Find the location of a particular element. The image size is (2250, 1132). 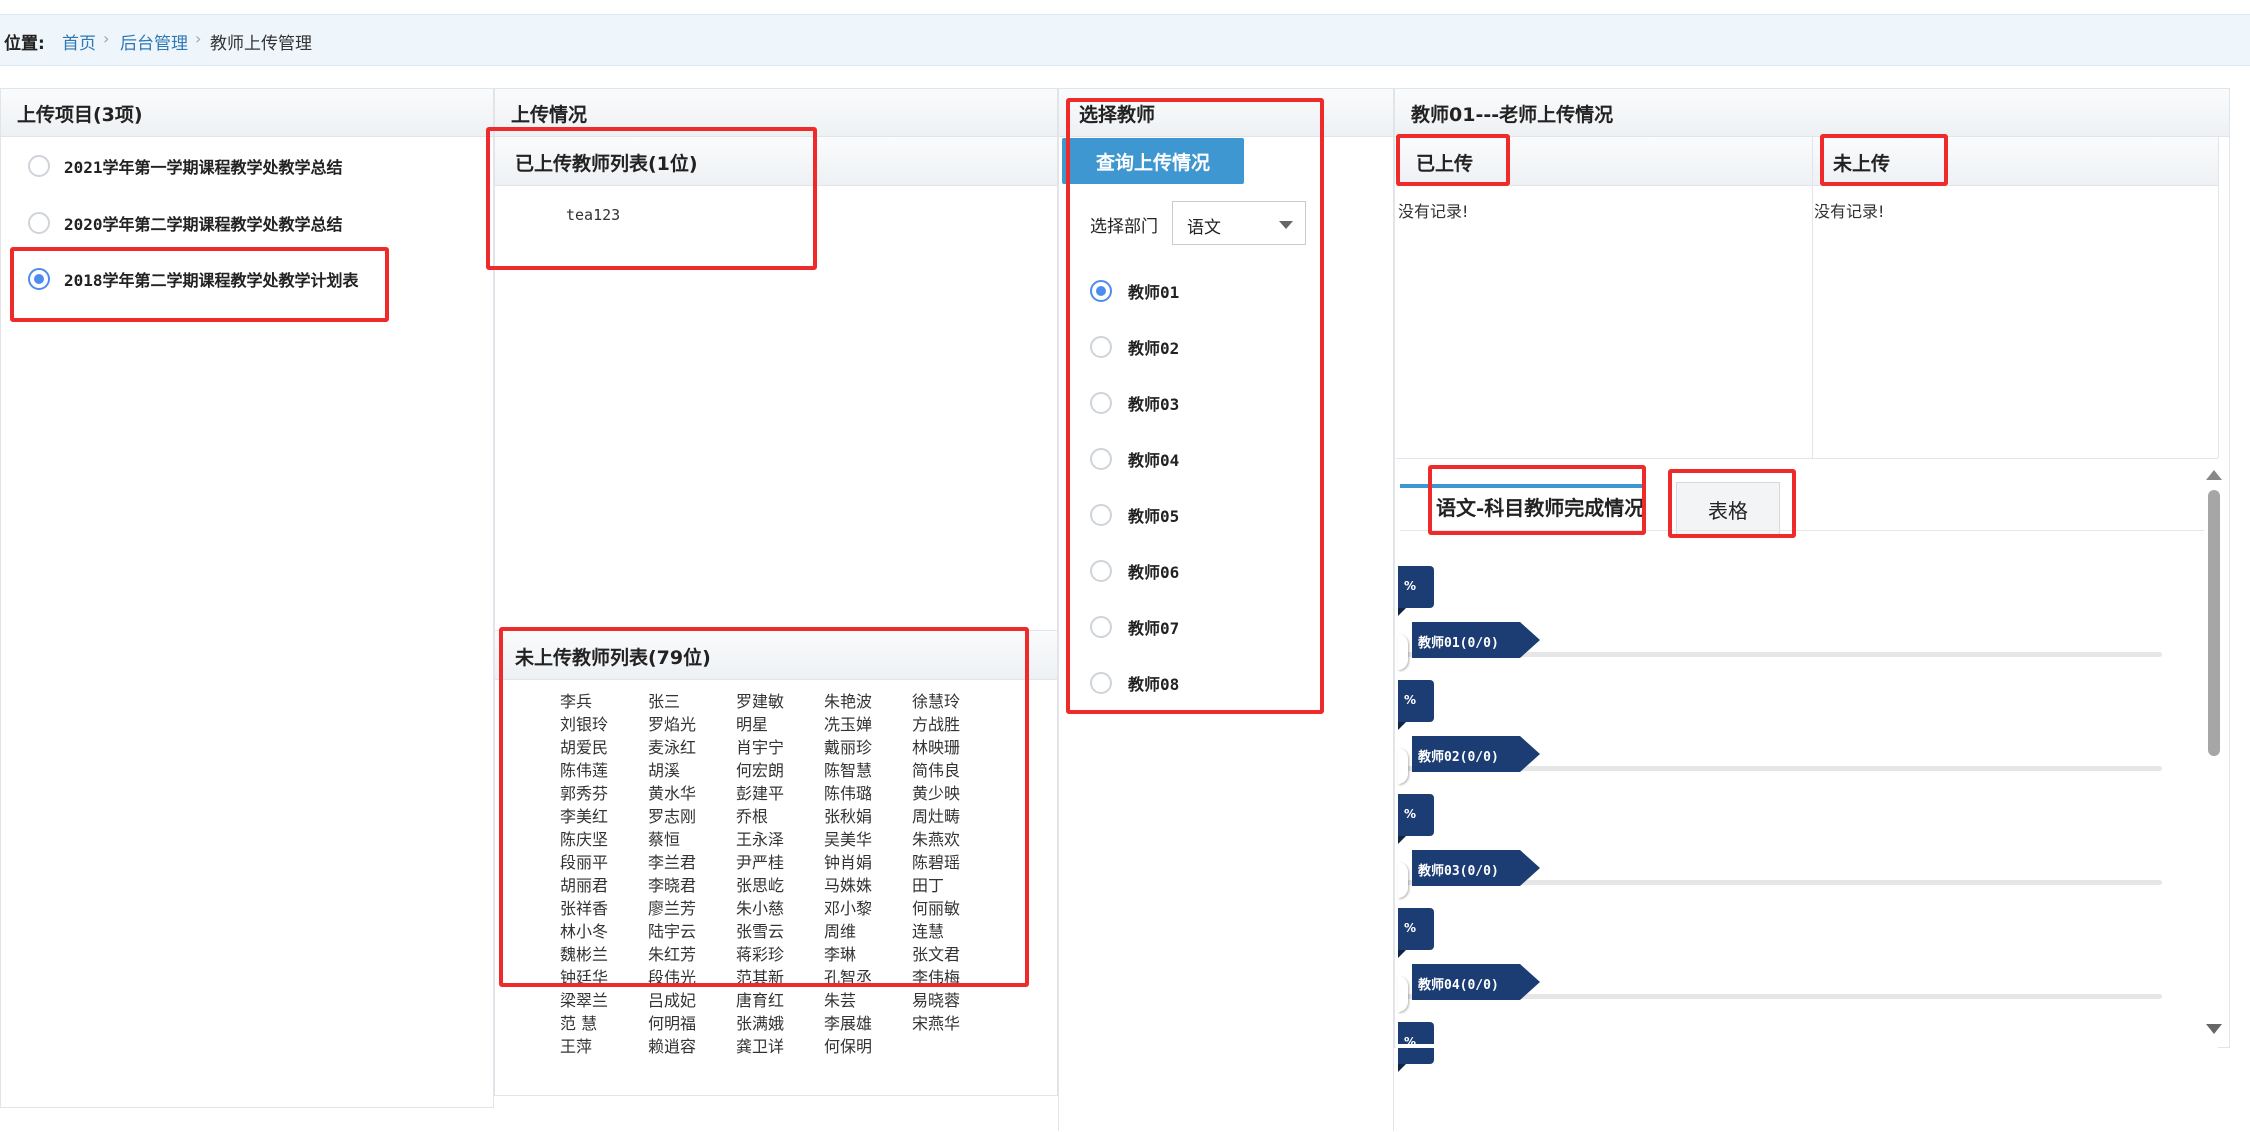

project-item: 2020学年第二学期课程教学处教学总结 is located at coordinates (185, 223).